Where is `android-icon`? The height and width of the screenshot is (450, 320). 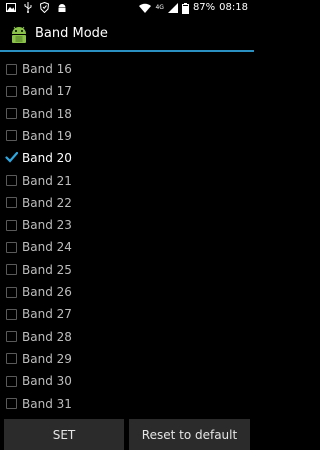
android-icon is located at coordinates (62, 8).